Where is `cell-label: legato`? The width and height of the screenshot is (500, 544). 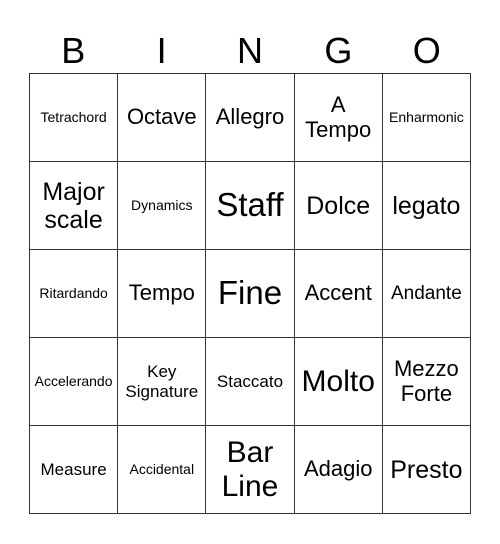 cell-label: legato is located at coordinates (426, 205).